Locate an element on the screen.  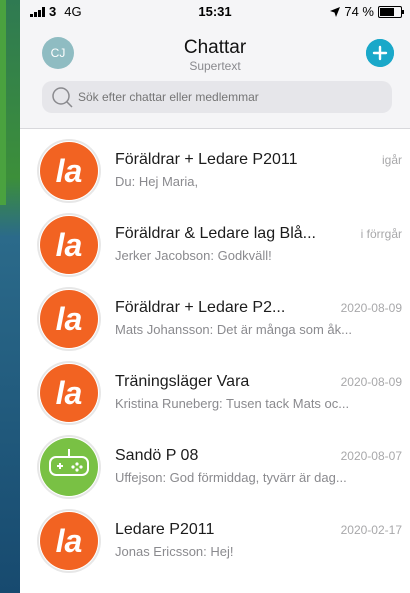
battery-percent: 74 % is located at coordinates (359, 11).